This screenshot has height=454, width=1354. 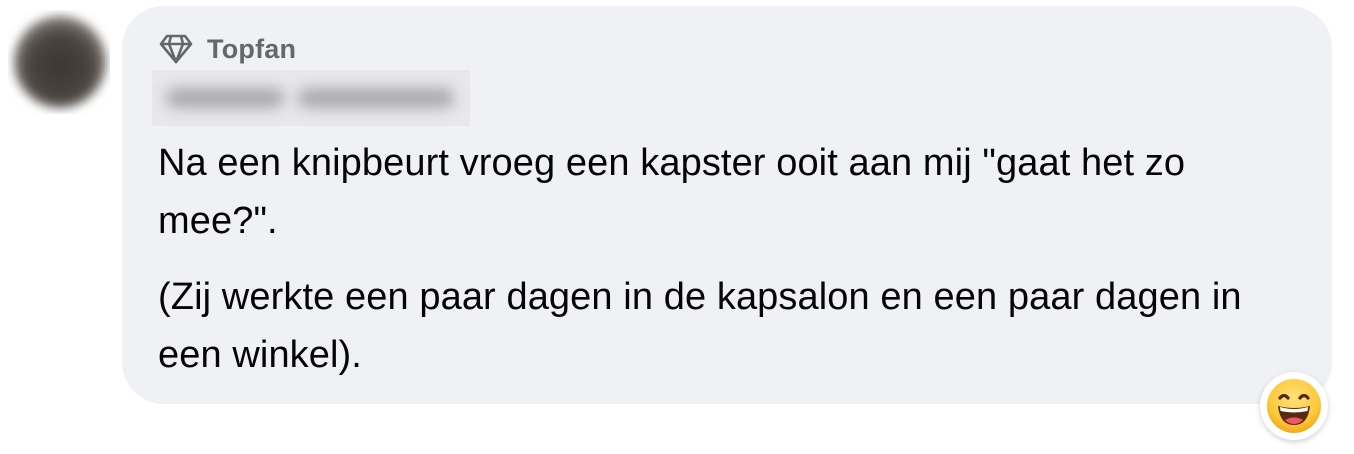 I want to click on haha-emoji-icon, so click(x=1294, y=406).